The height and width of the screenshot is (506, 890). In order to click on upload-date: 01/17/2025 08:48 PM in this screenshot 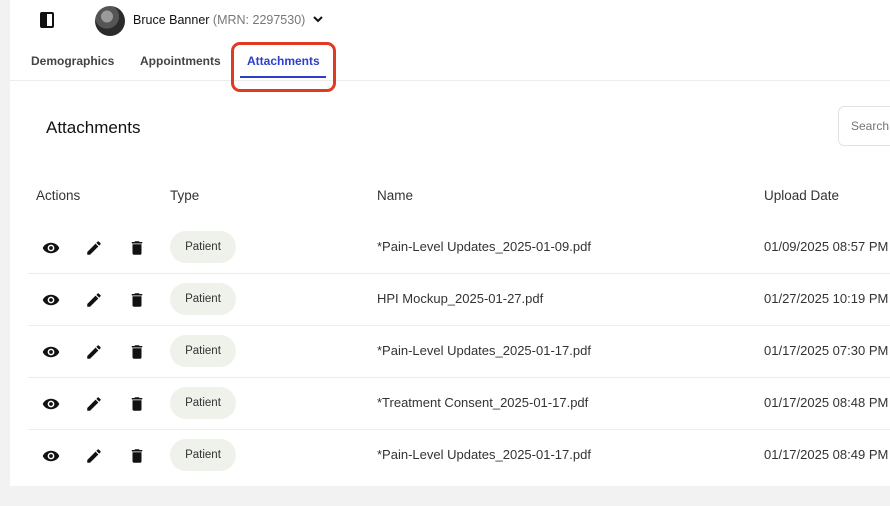, I will do `click(826, 402)`.